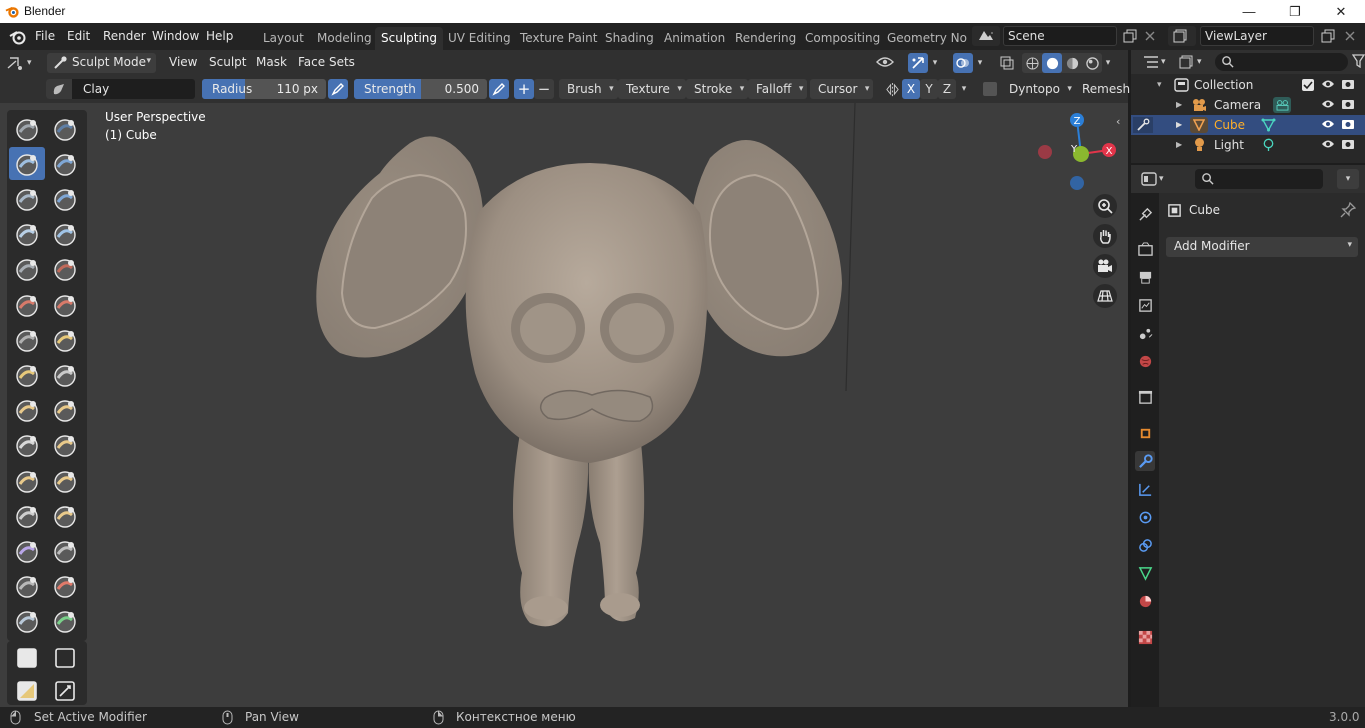 The image size is (1365, 728). Describe the element at coordinates (23, 63) in the screenshot. I see `editor-type-button: ▾` at that location.